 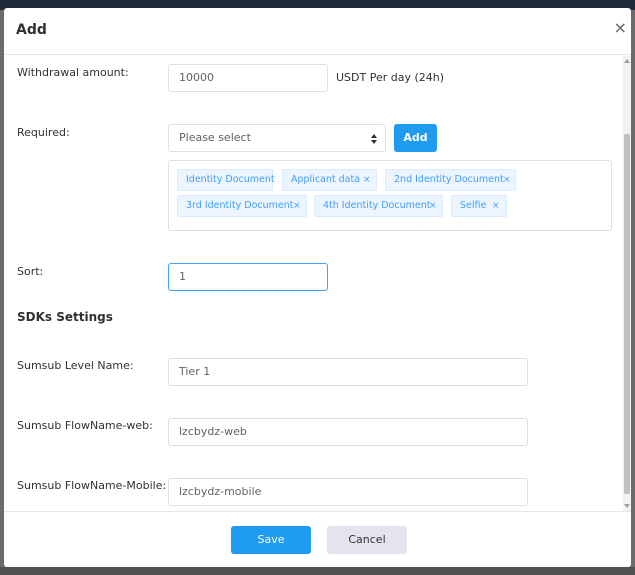 What do you see at coordinates (31, 30) in the screenshot?
I see `dialog-title: Add` at bounding box center [31, 30].